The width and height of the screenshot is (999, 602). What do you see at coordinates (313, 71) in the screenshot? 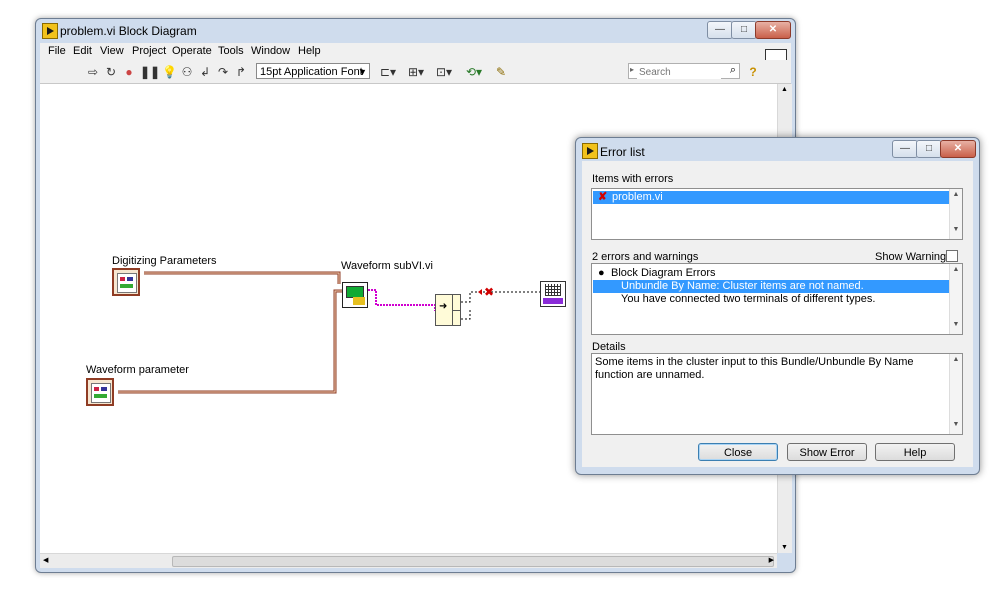
I see `font-select: 15pt Application Font ▼` at bounding box center [313, 71].